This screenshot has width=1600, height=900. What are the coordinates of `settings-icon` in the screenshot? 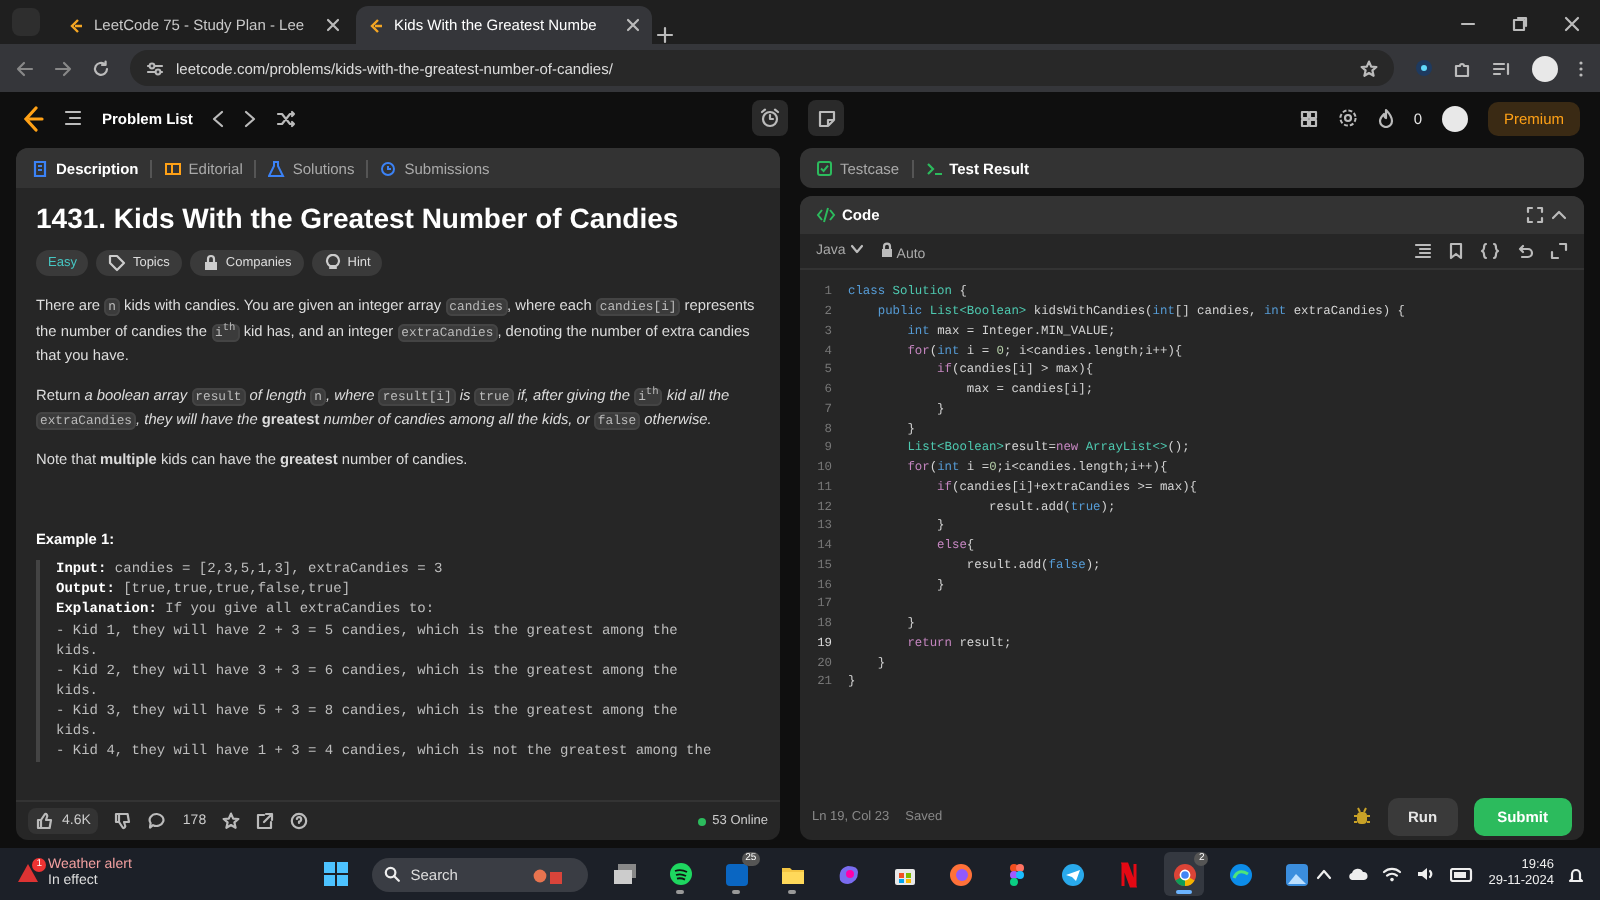 It's located at (1347, 118).